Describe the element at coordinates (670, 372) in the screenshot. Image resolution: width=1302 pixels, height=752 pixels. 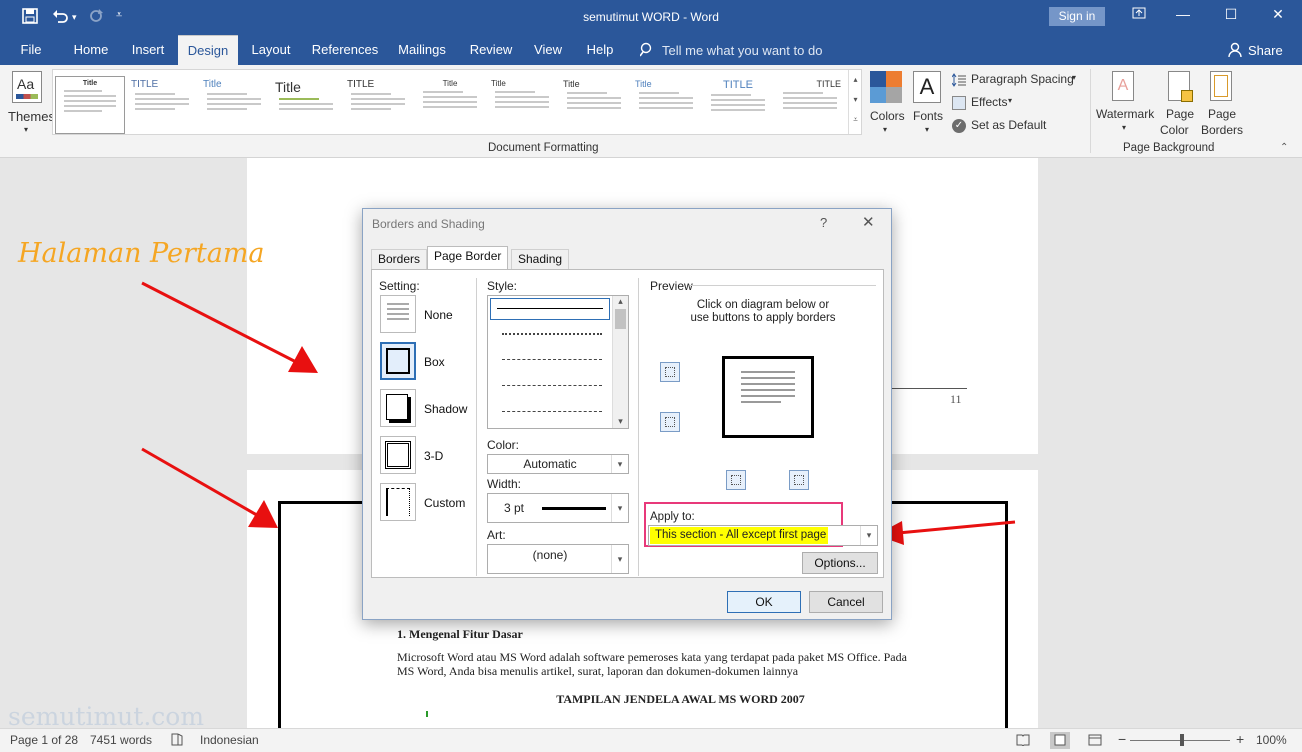
I see `top-border-button` at that location.